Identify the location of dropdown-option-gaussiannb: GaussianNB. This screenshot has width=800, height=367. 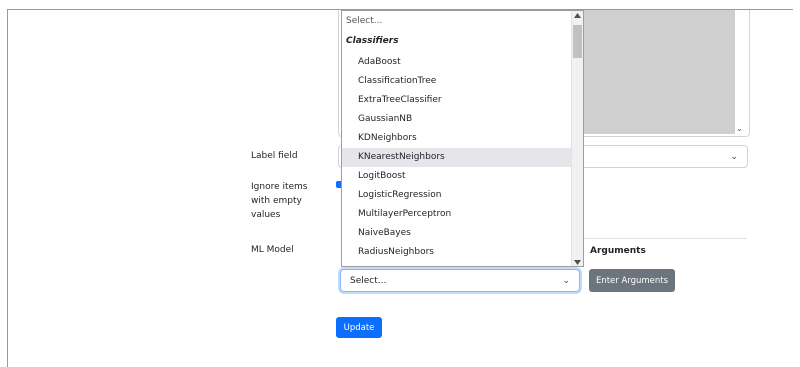
(458, 119).